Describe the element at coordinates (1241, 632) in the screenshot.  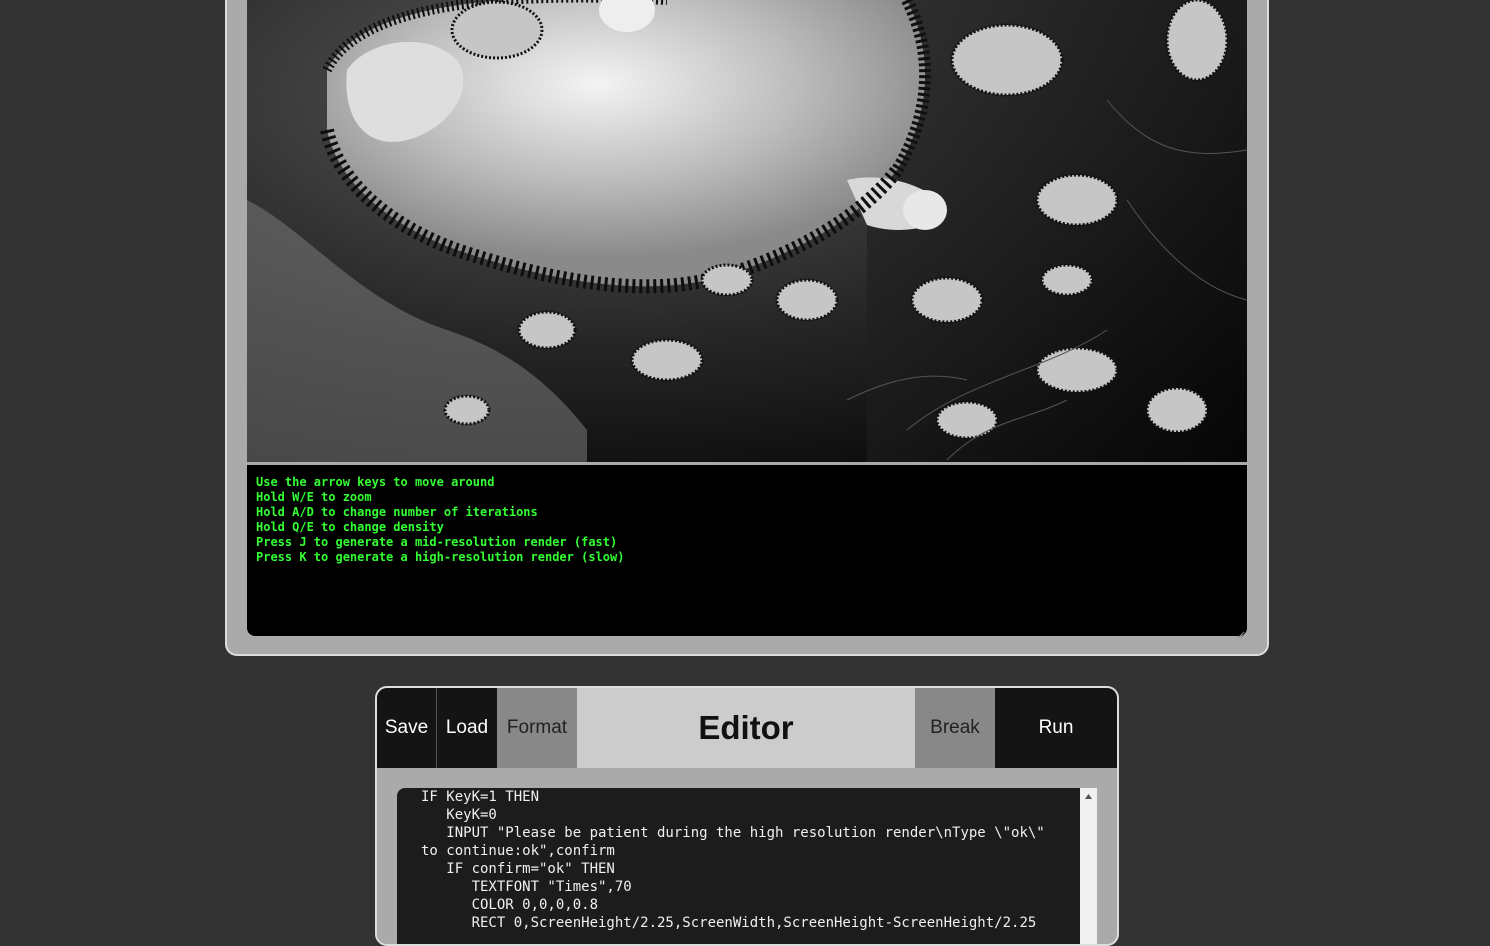
I see `resize-grip-icon` at that location.